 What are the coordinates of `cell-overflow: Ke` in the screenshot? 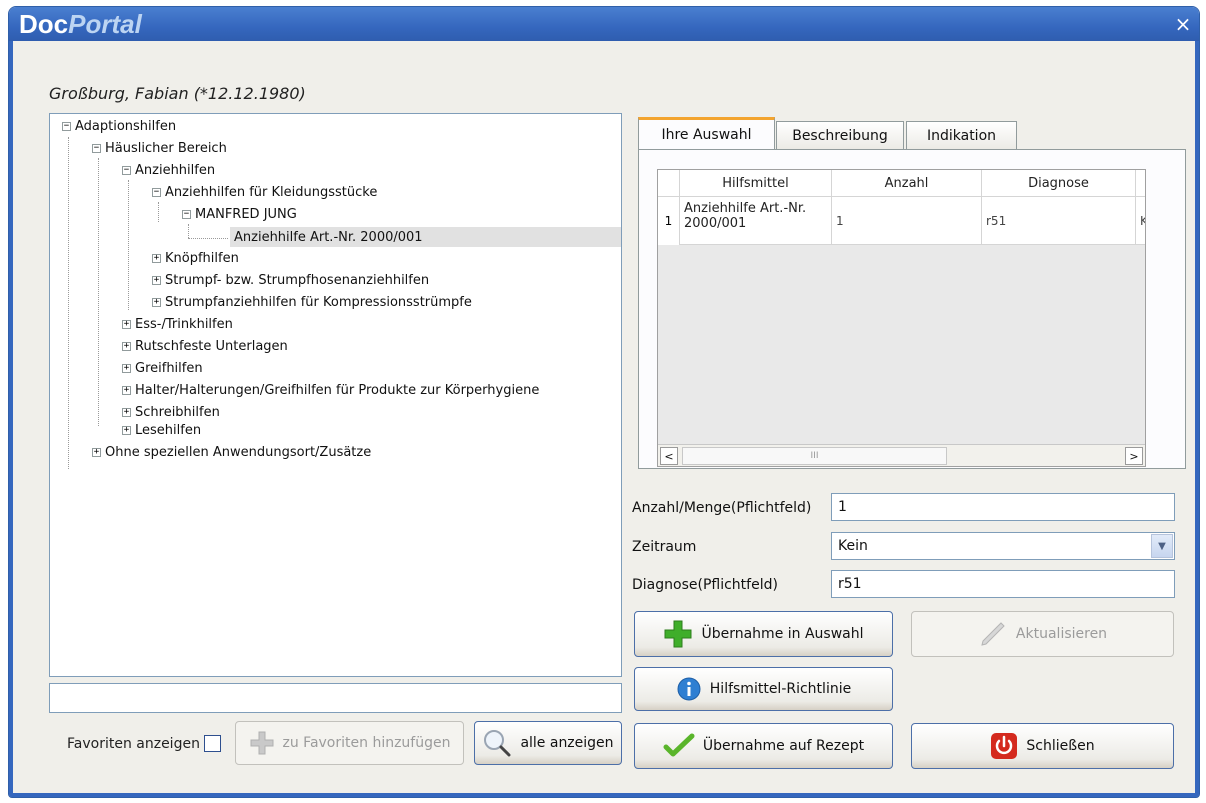 It's located at (1140, 221).